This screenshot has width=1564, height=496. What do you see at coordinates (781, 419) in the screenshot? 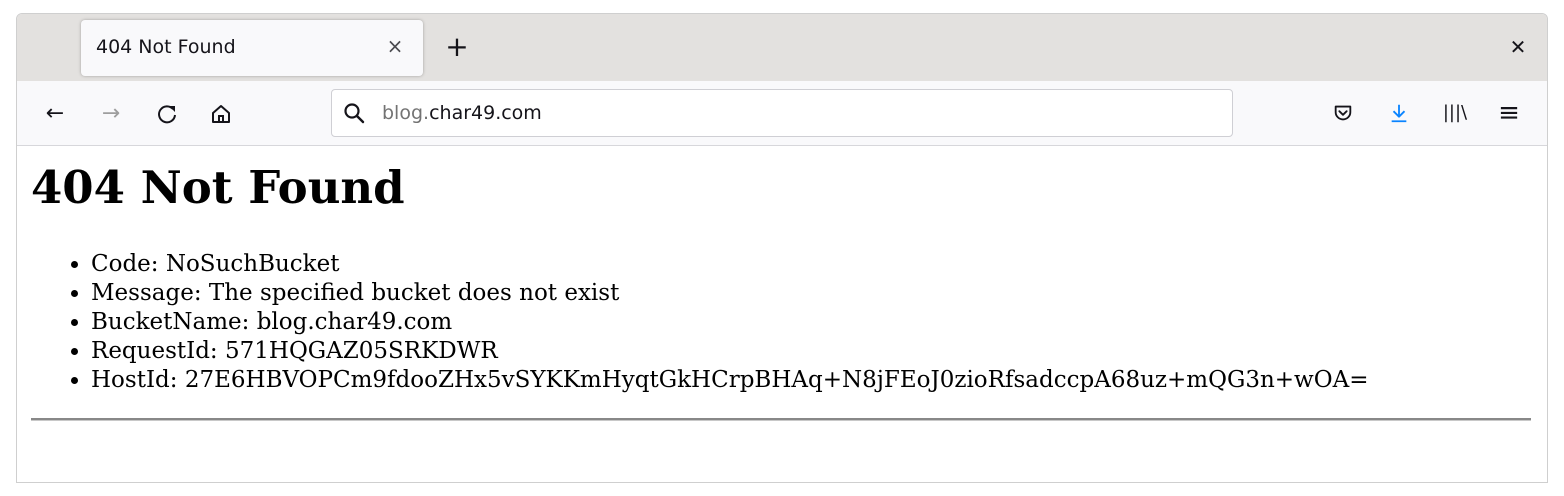
I see `horizontal-rule` at bounding box center [781, 419].